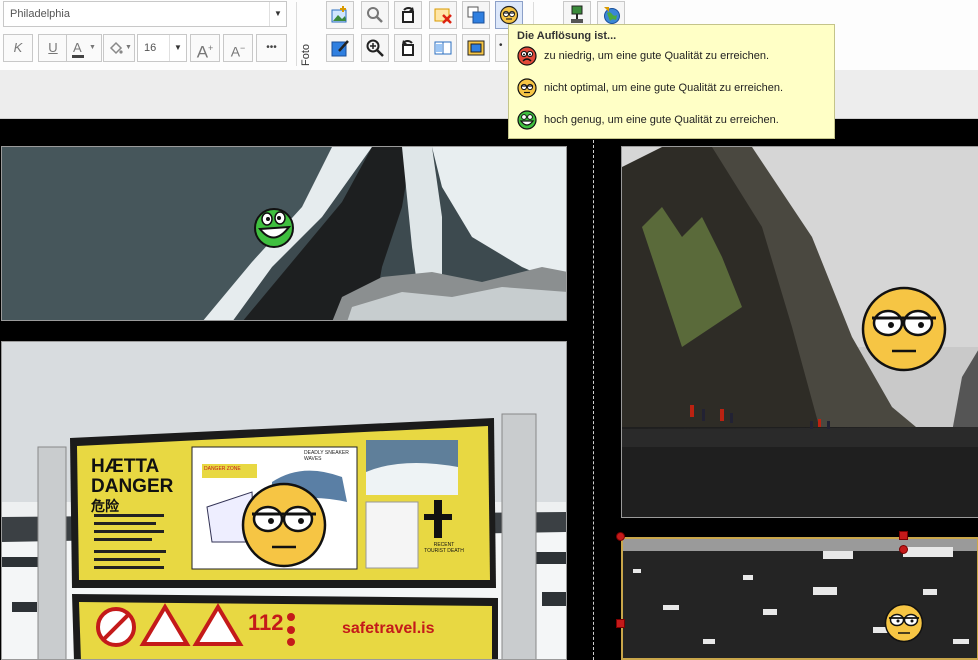  I want to click on flip-photo-button, so click(443, 48).